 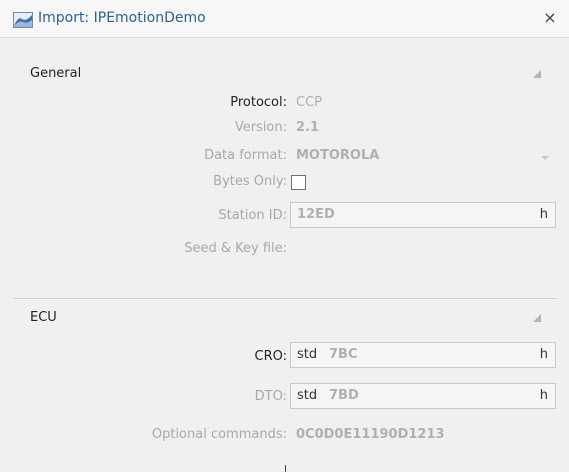 I want to click on section-general-header: General, so click(x=285, y=74).